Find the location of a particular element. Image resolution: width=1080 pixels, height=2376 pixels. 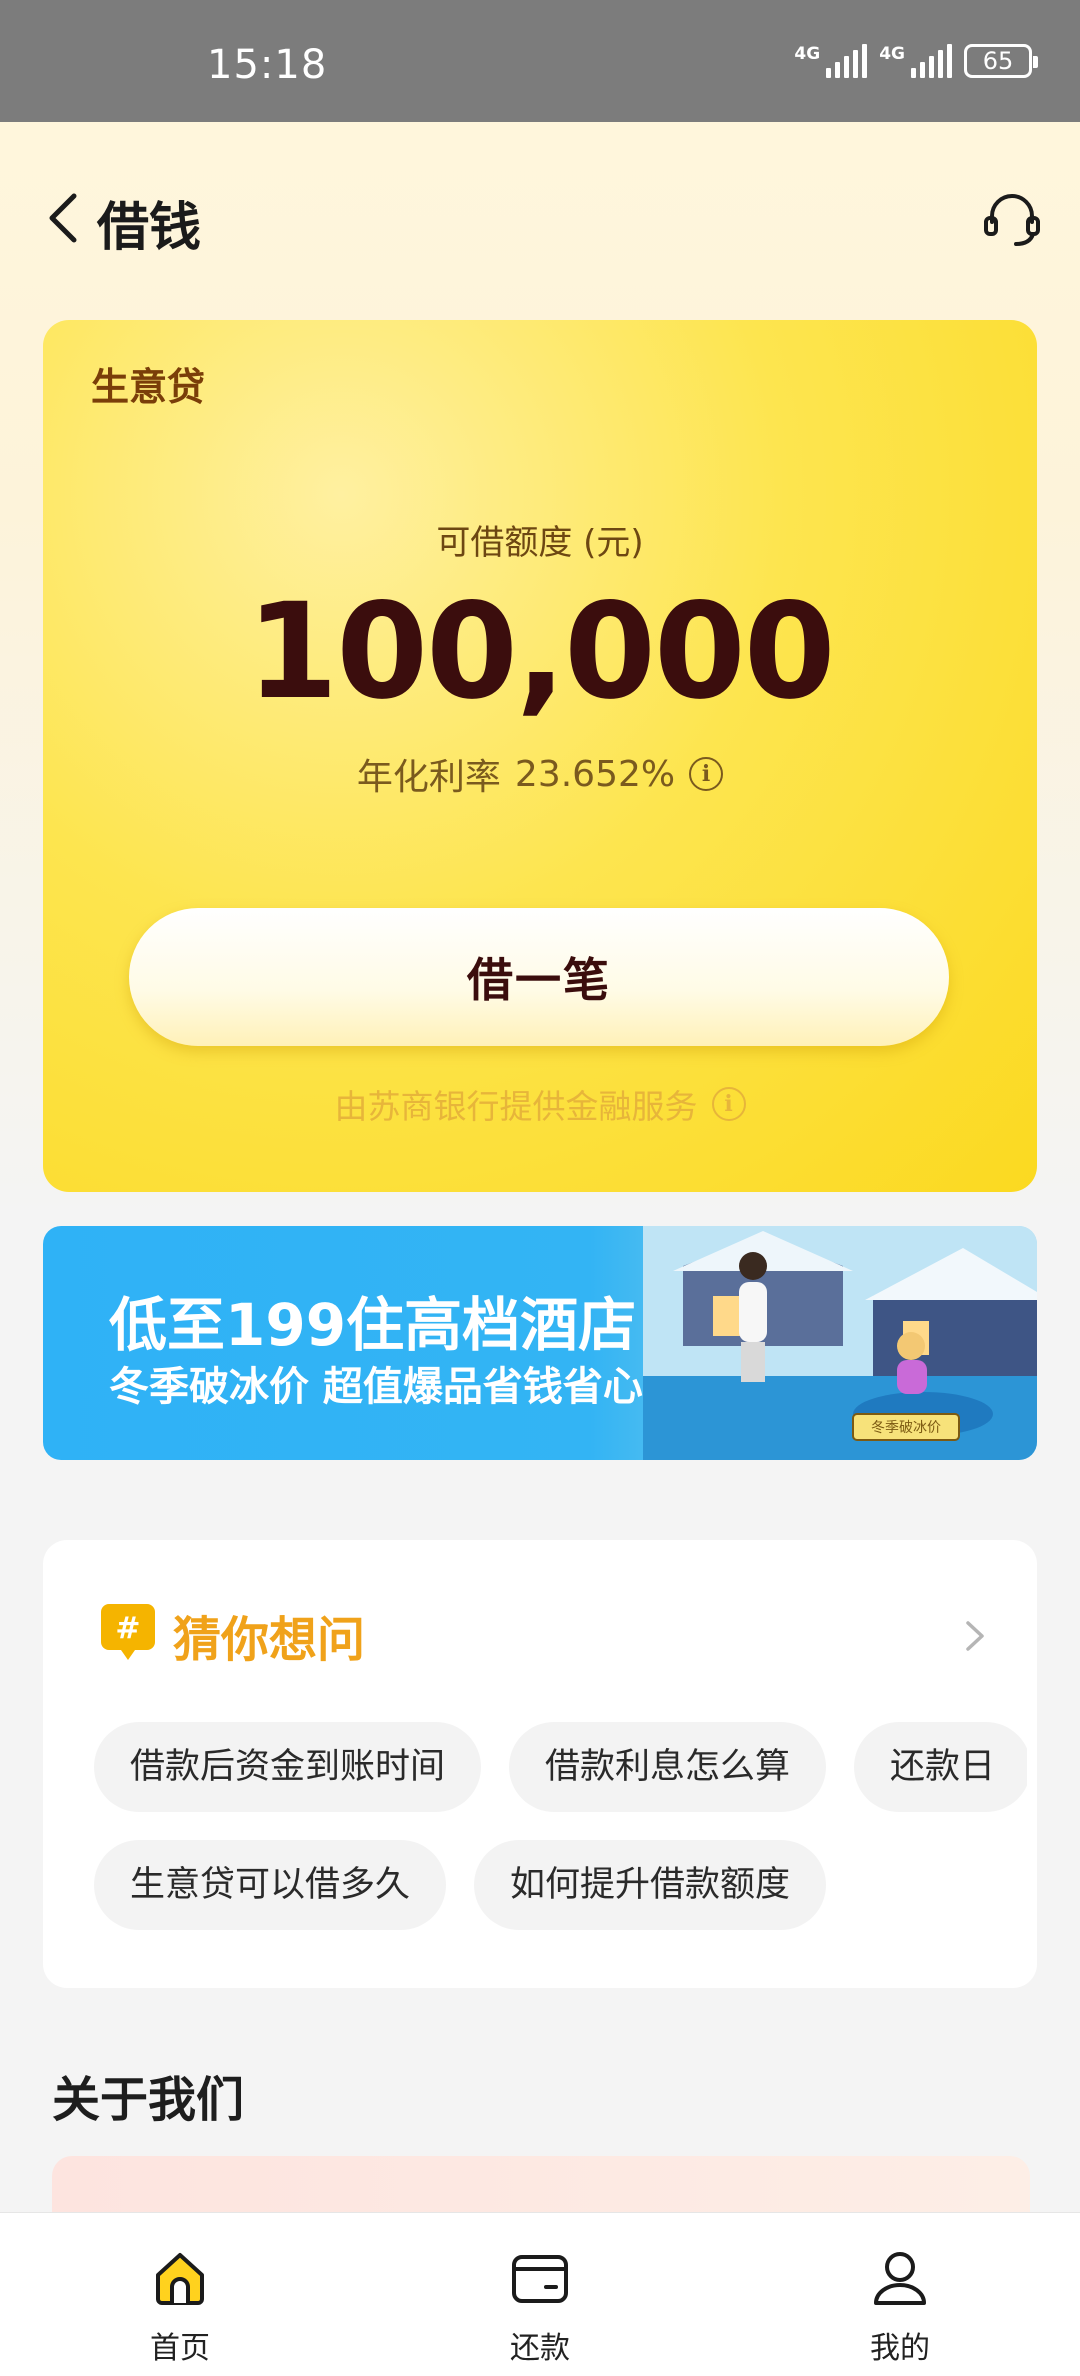

faq-chip-row: 生意贷可以借多久 如何提升借款额度 is located at coordinates (560, 1885).